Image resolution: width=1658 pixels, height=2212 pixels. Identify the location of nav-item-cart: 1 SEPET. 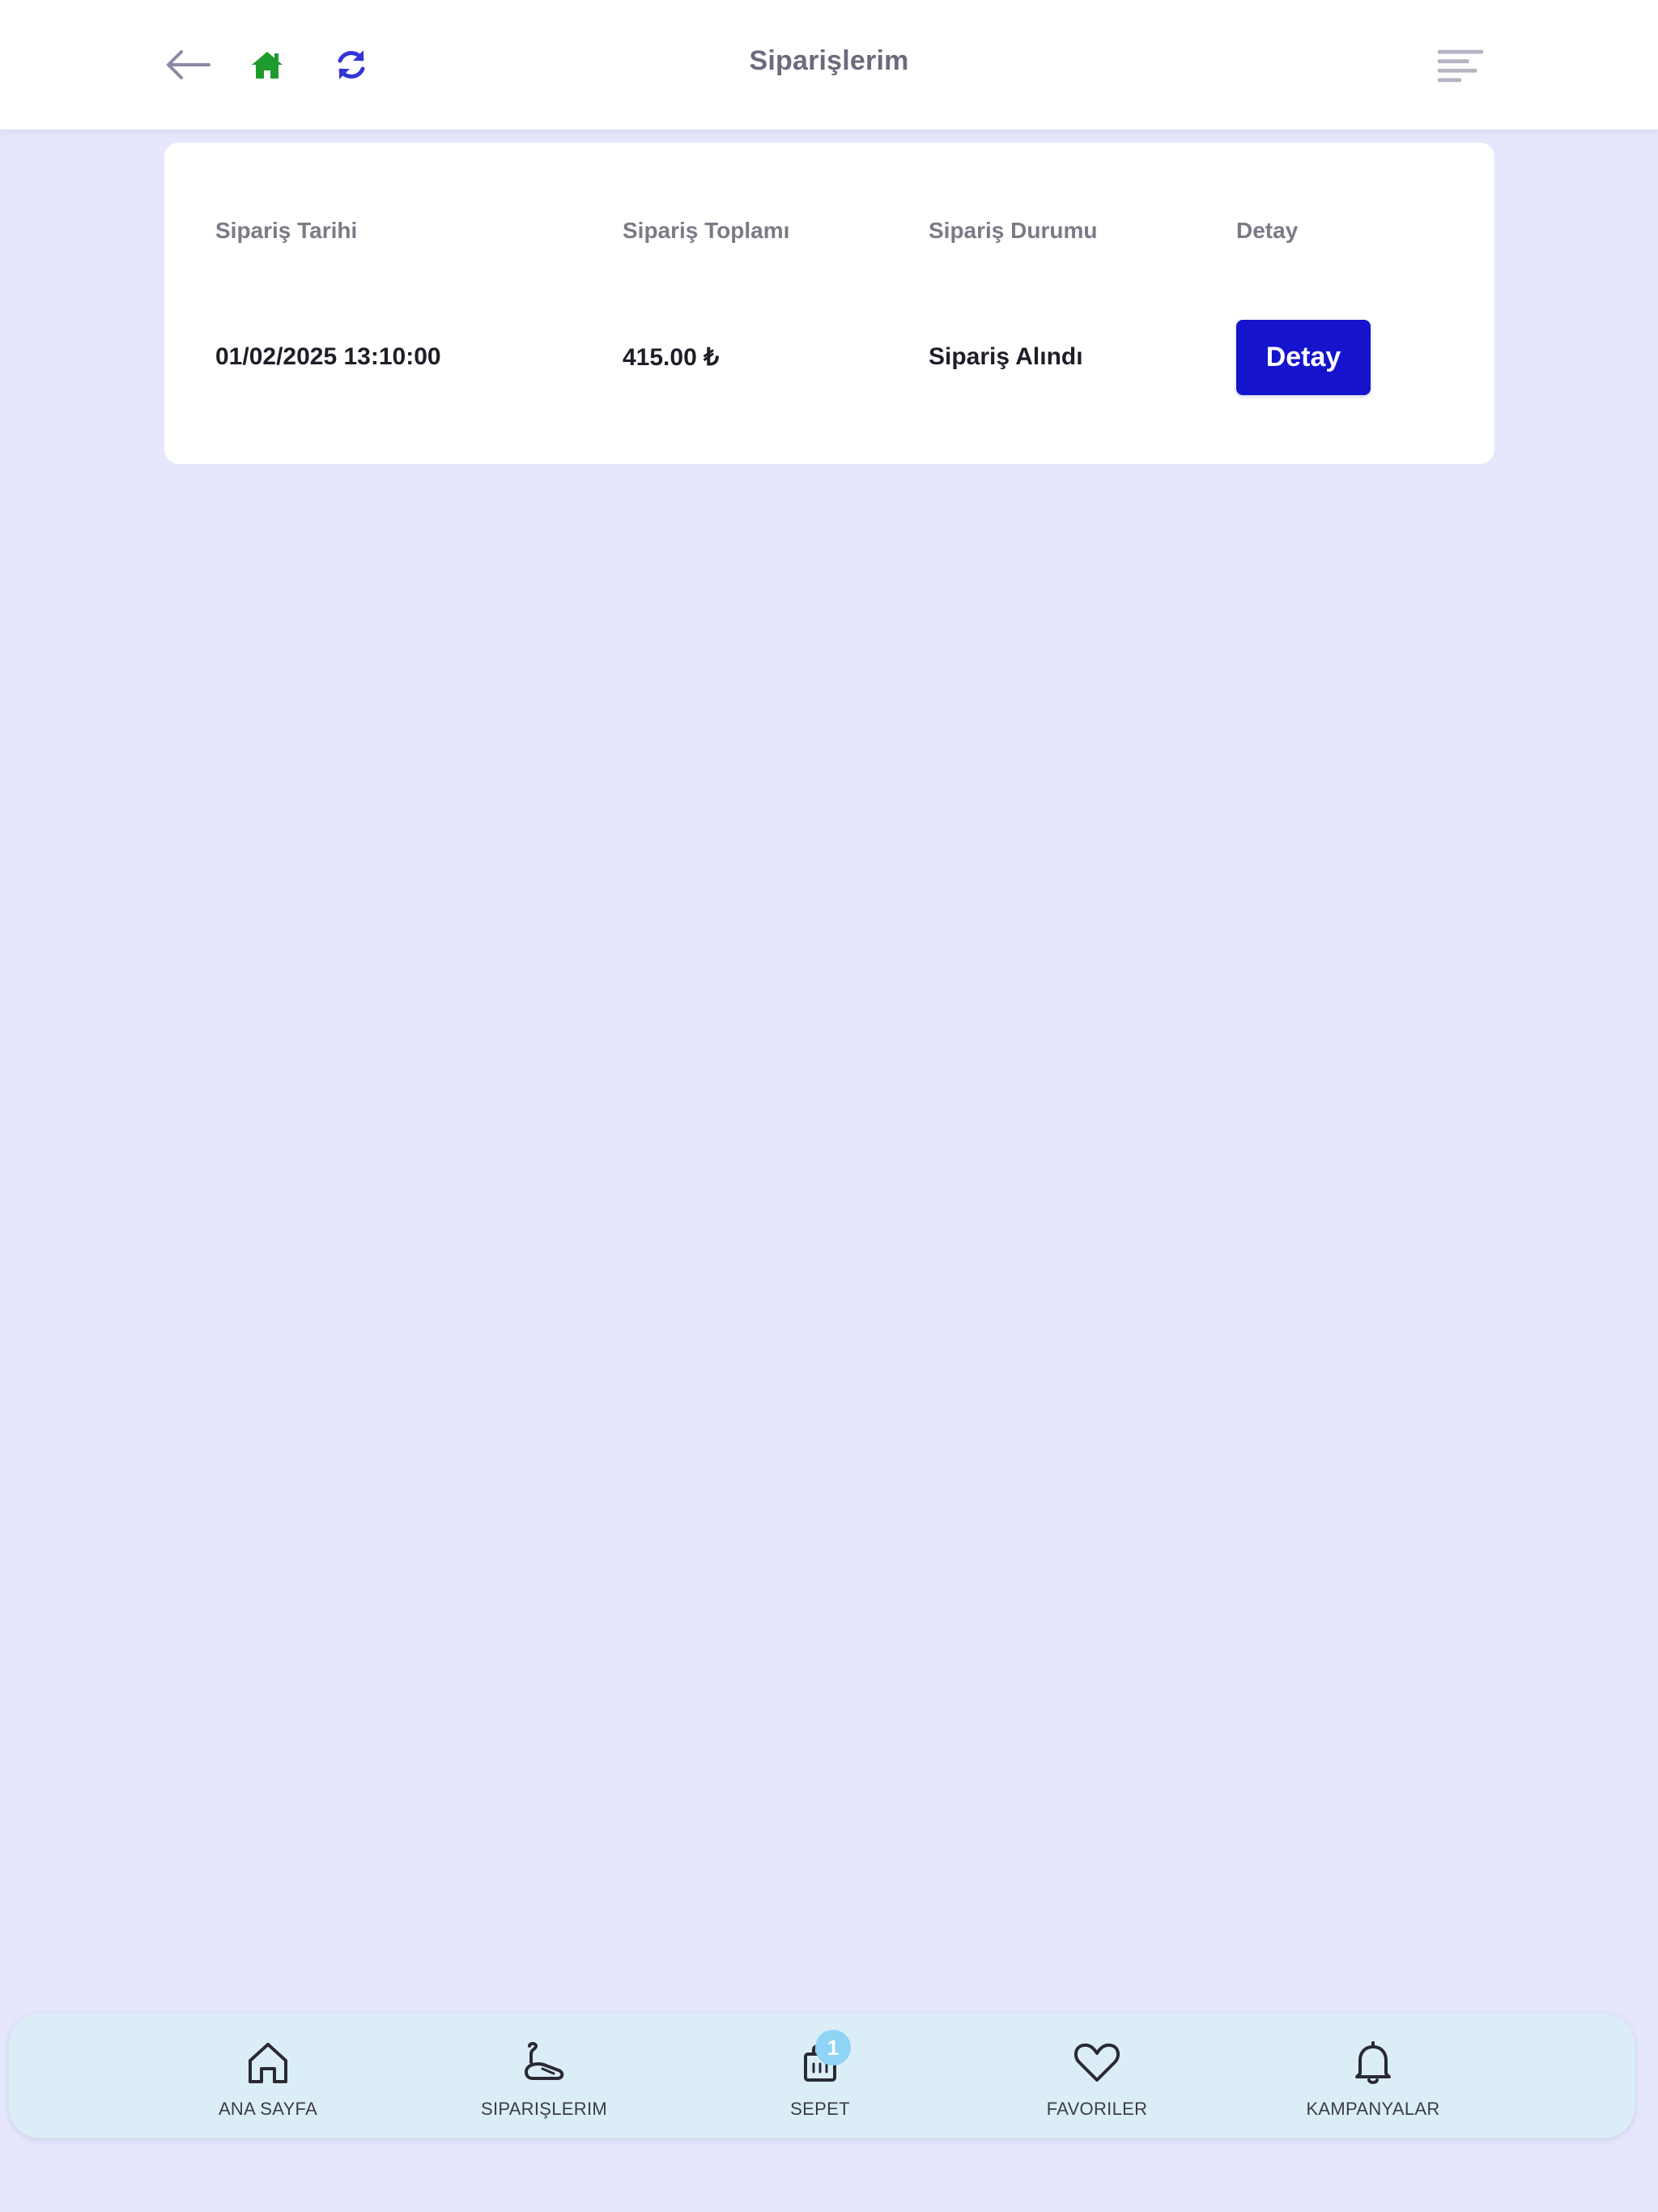
(820, 2076).